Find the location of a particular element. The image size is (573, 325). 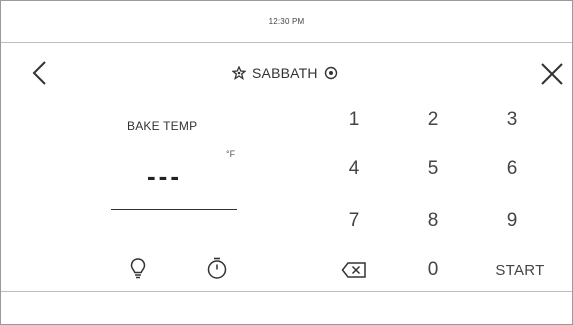

backspace-icon is located at coordinates (353, 270).